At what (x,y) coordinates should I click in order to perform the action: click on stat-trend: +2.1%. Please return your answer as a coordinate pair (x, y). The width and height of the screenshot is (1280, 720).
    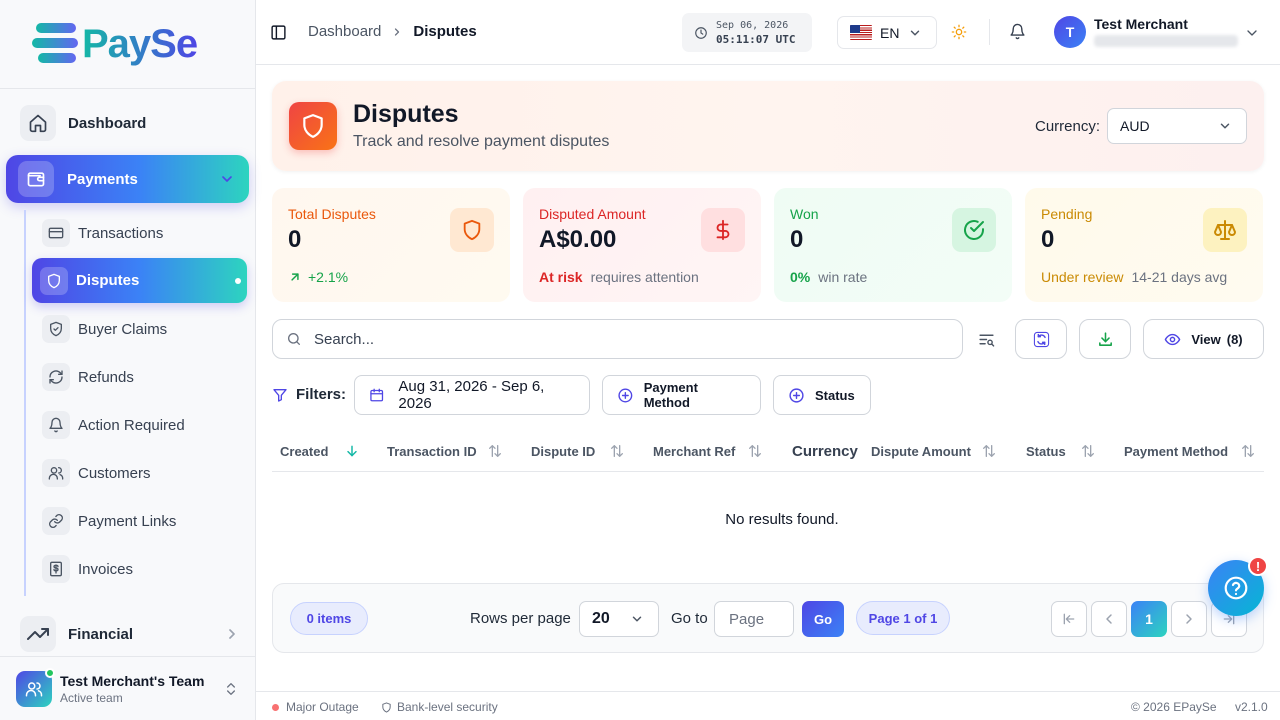
    Looking at the image, I should click on (328, 277).